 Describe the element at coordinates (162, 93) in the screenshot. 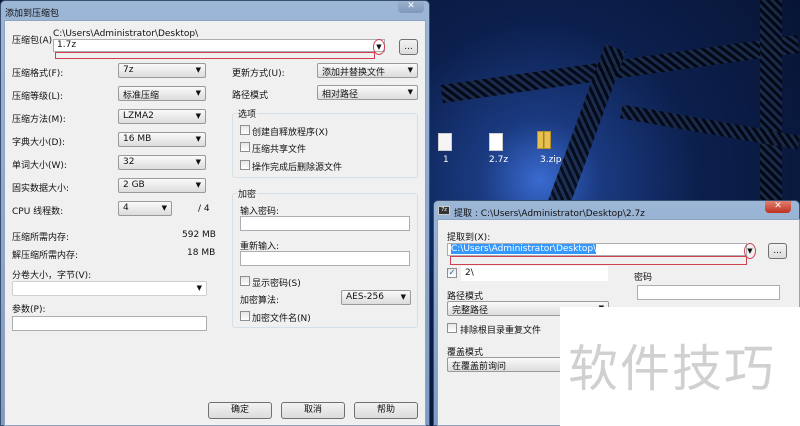

I see `level-select: 标准压缩` at that location.